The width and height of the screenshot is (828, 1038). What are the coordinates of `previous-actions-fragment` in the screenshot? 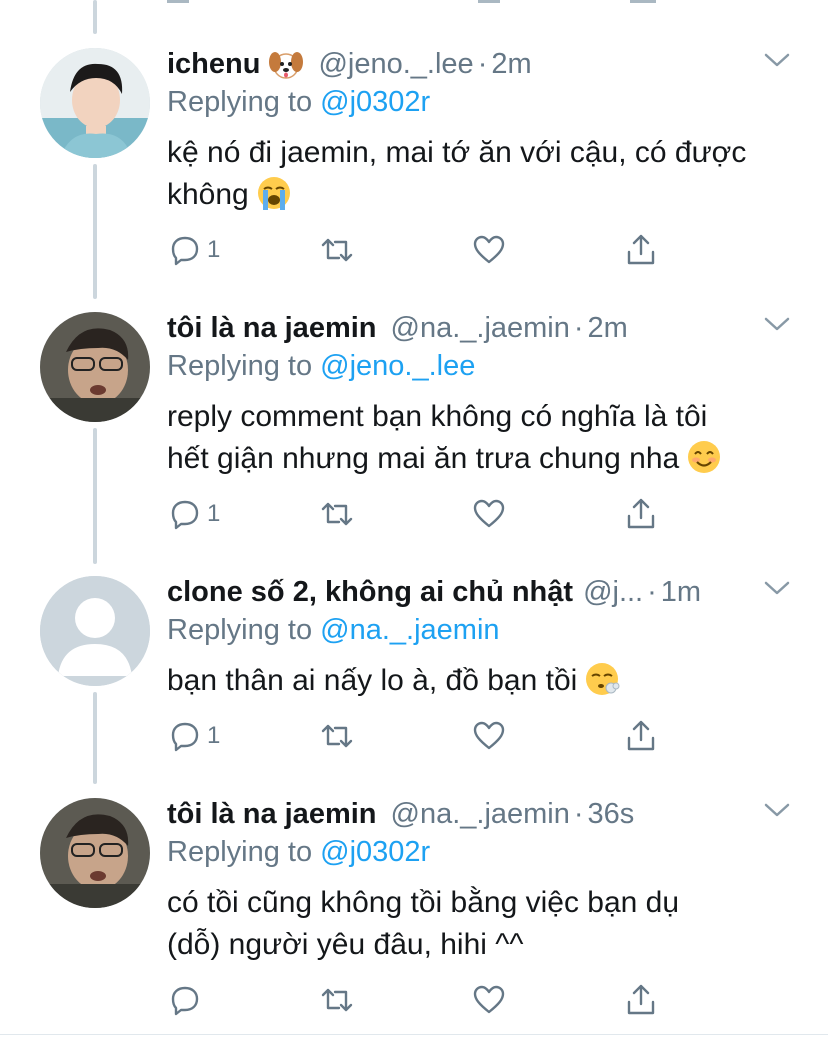 It's located at (414, 5).